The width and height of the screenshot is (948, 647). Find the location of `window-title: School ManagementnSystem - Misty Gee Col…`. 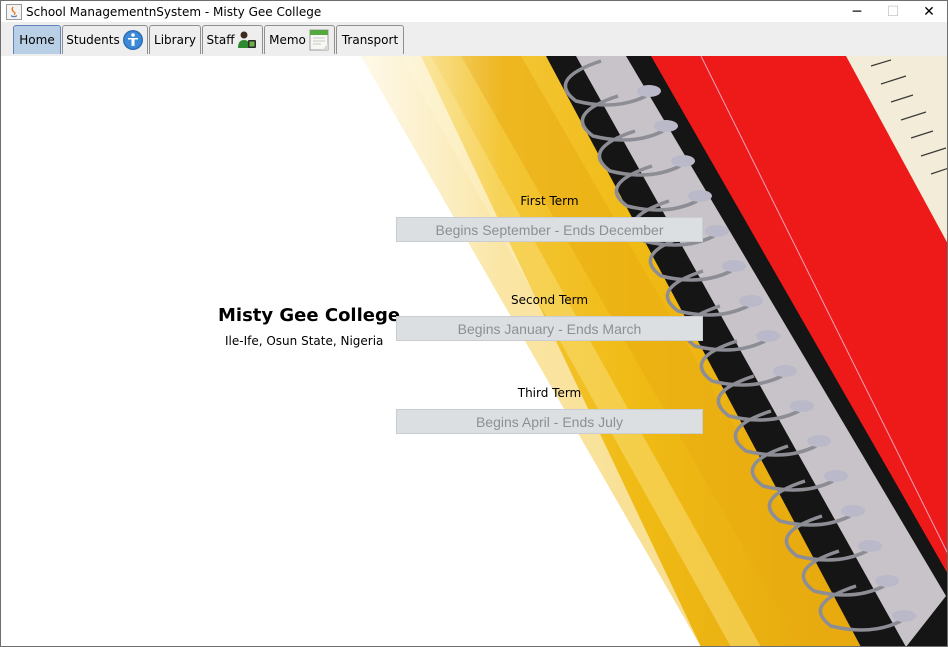

window-title: School ManagementnSystem - Misty Gee Col… is located at coordinates (174, 12).